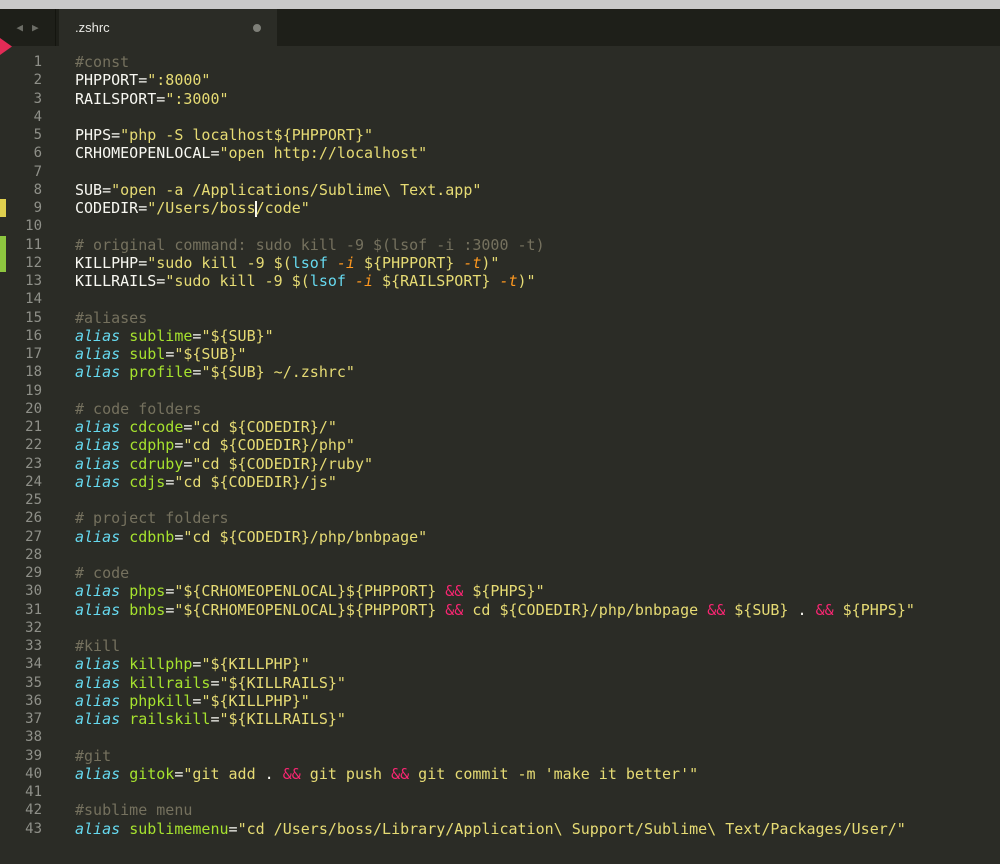 The width and height of the screenshot is (1000, 864). What do you see at coordinates (554, 773) in the screenshot?
I see `code-token: git commit -m 'make it better'"` at bounding box center [554, 773].